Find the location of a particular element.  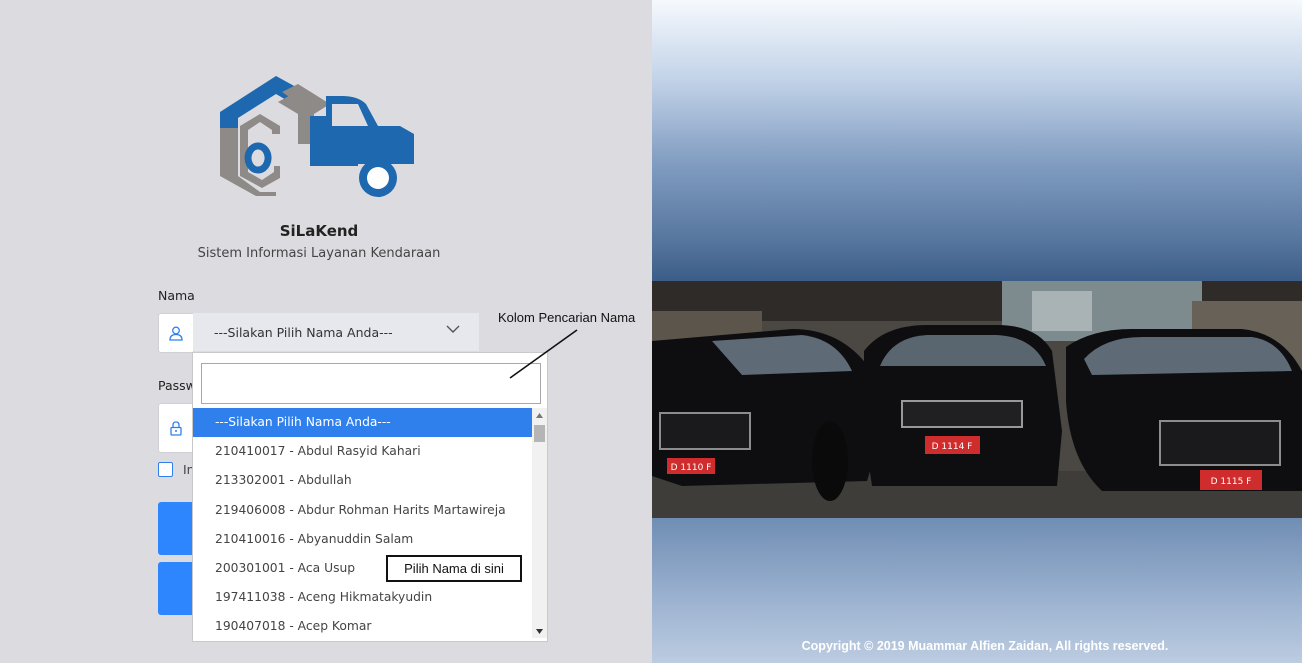

pick-name-callout: Pilih Nama di sini is located at coordinates (454, 568).